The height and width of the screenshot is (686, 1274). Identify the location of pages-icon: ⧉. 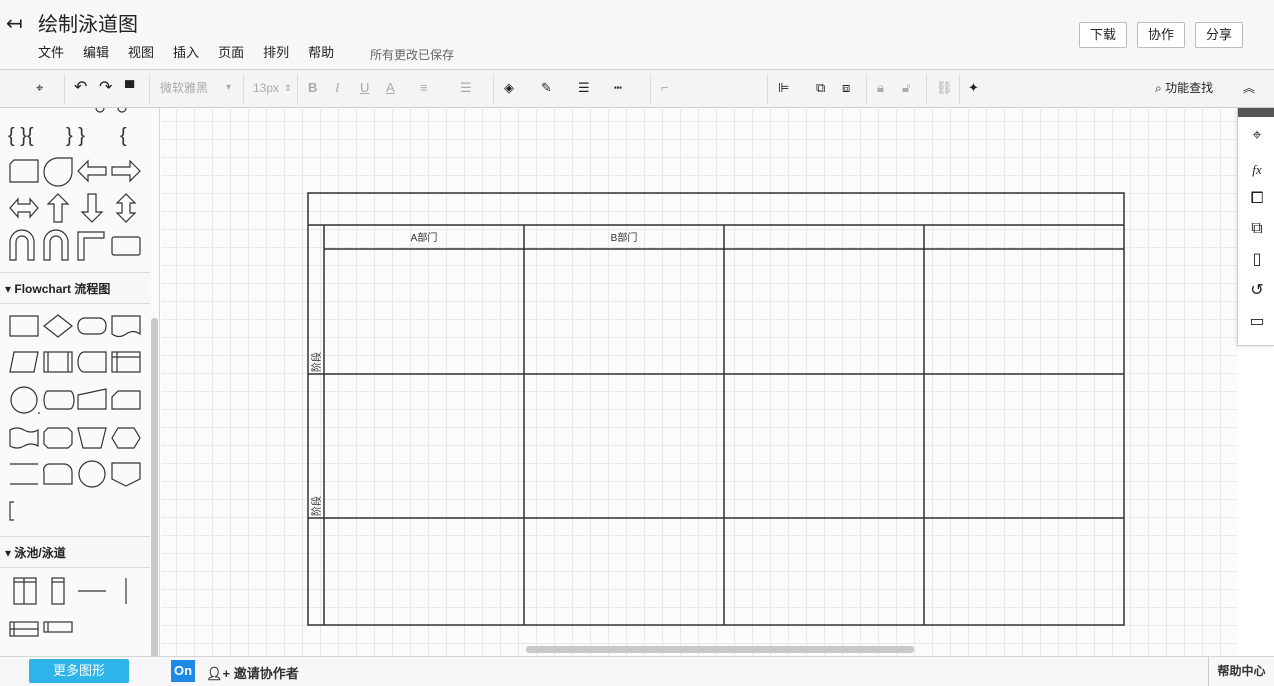
(1257, 229).